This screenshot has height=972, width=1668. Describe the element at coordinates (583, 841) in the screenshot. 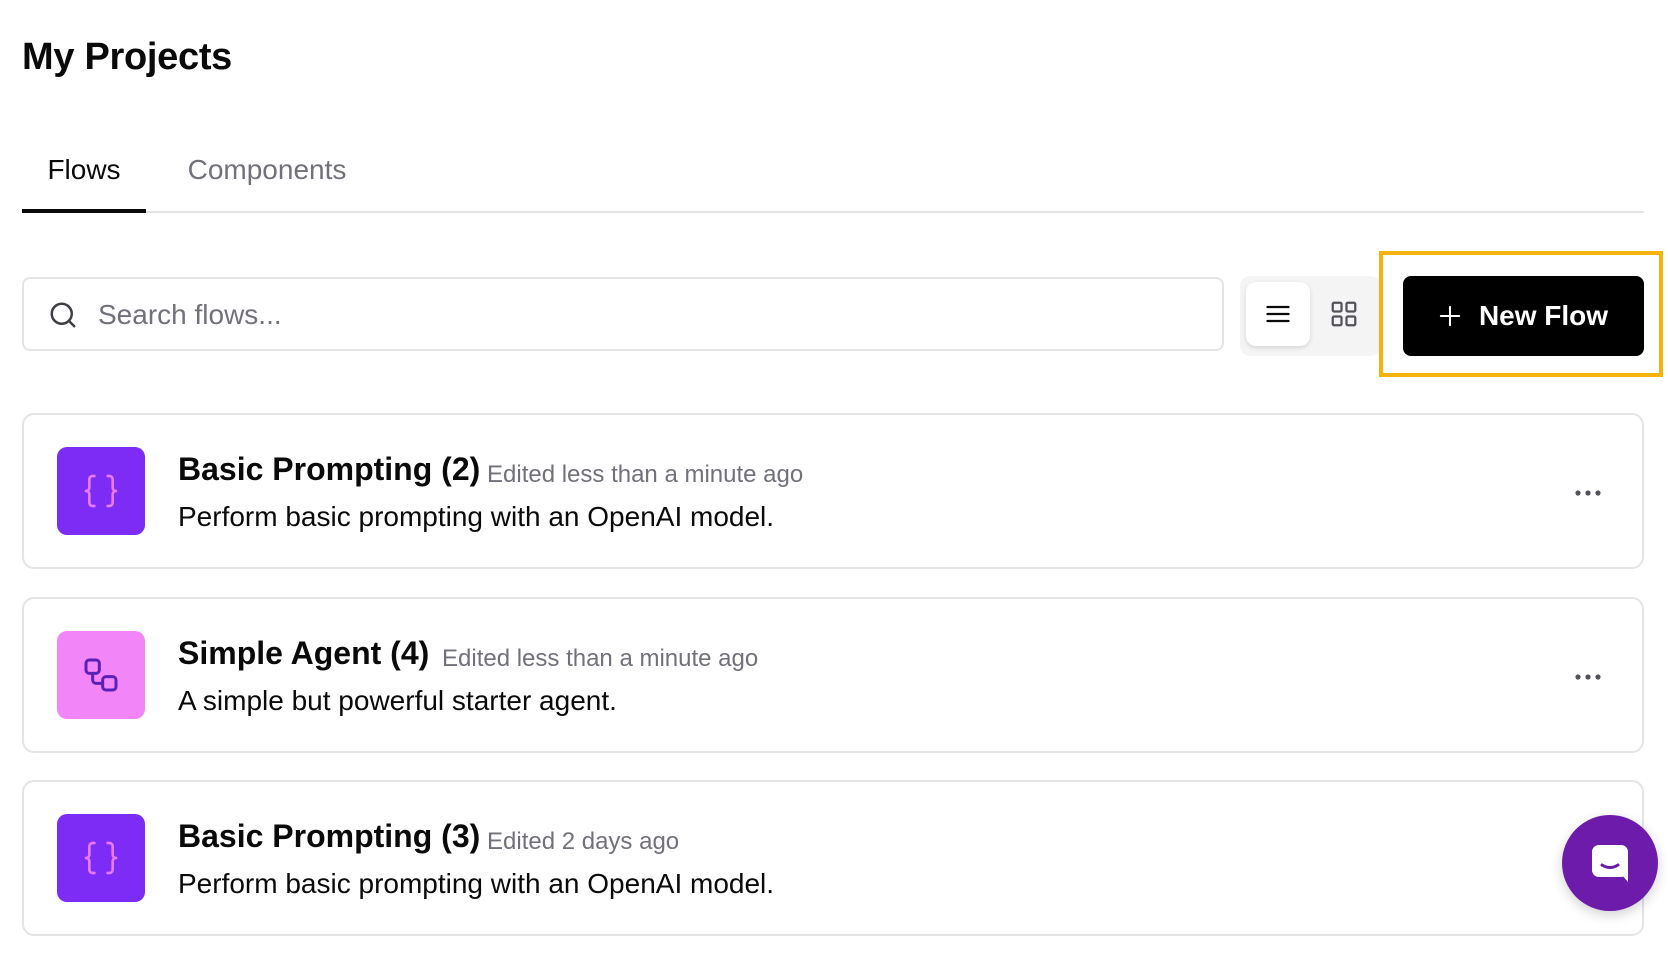

I see `flow-edited-time: Edited 2 days ago` at that location.